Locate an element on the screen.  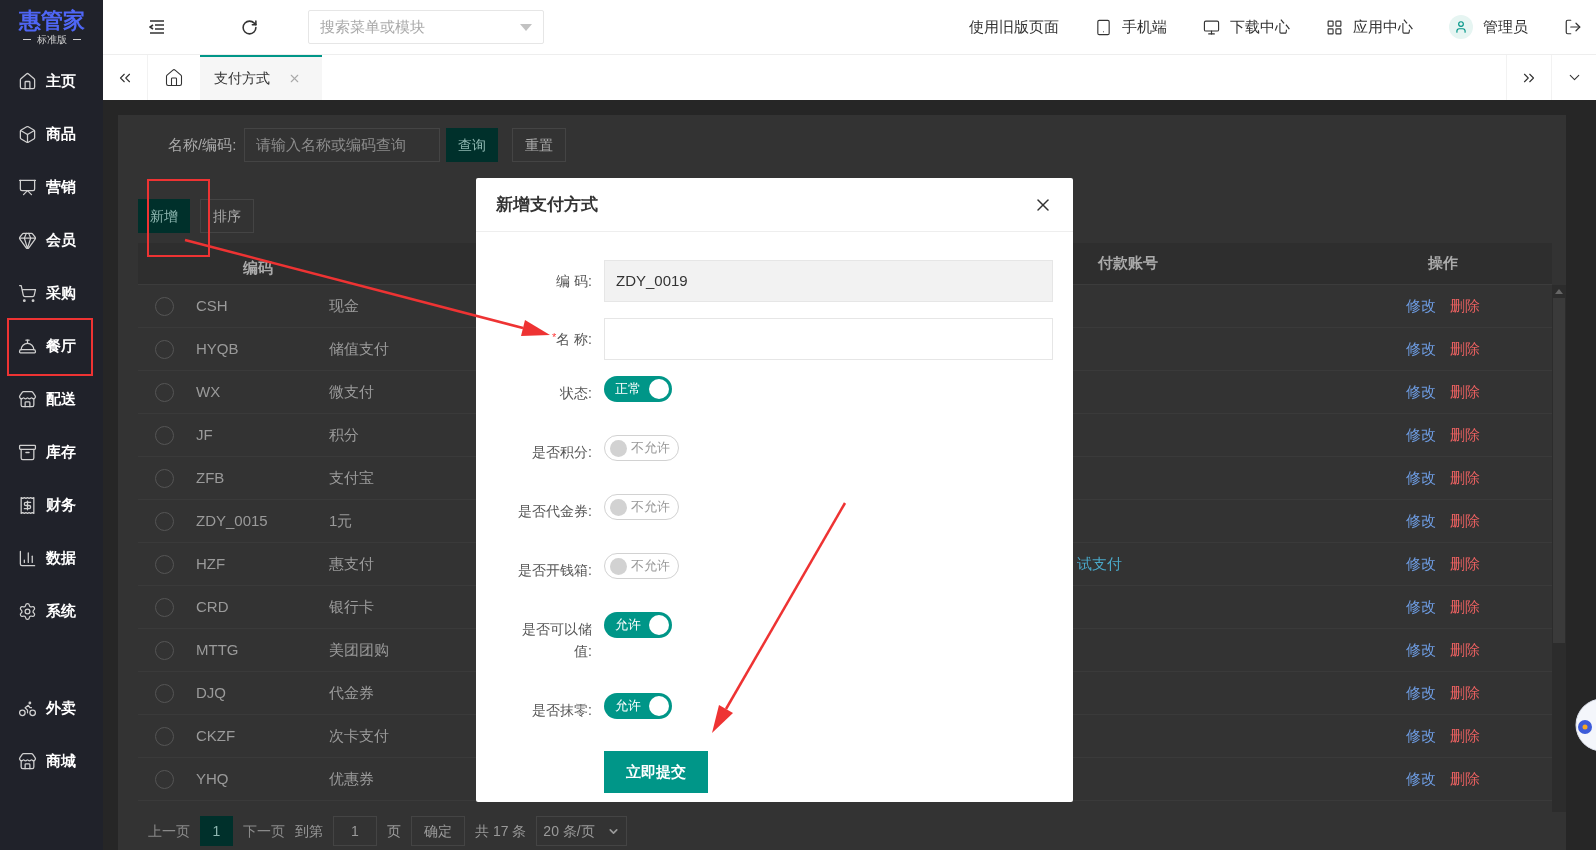
sidebar-item: 采购 is located at coordinates (51, 293).